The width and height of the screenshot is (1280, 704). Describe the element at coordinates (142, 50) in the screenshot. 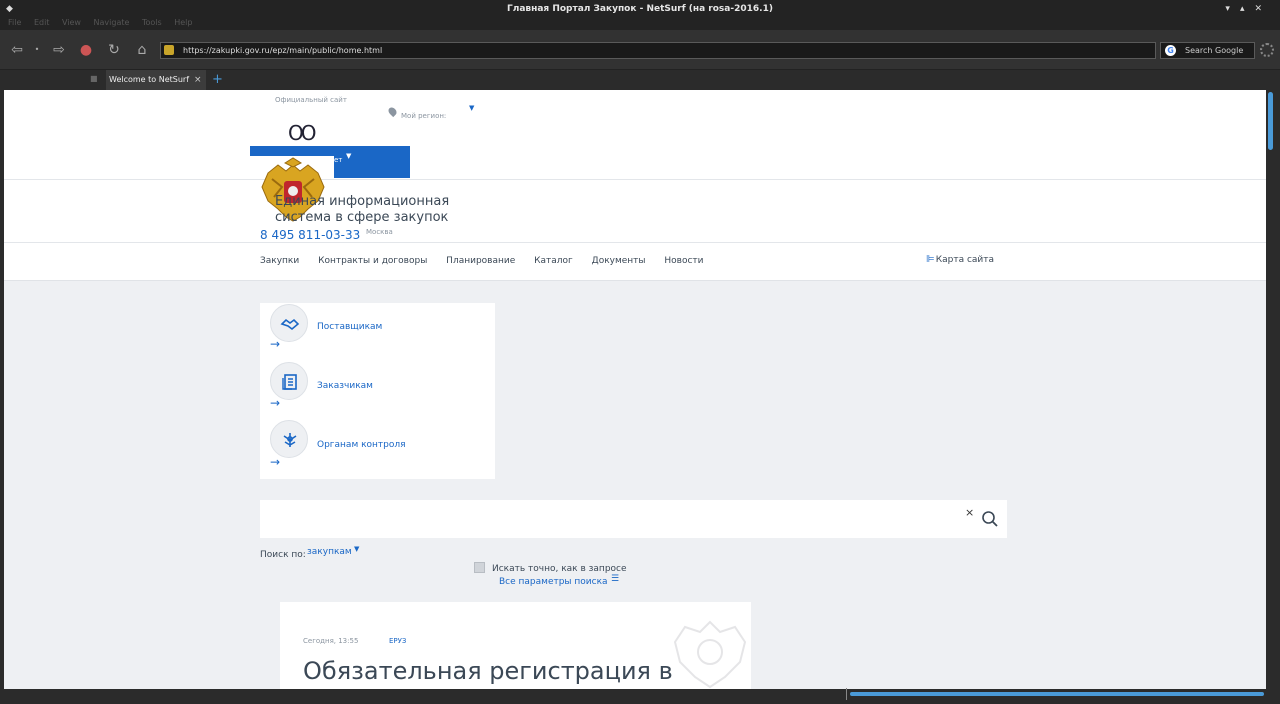

I see `home-icon: ⌂` at that location.